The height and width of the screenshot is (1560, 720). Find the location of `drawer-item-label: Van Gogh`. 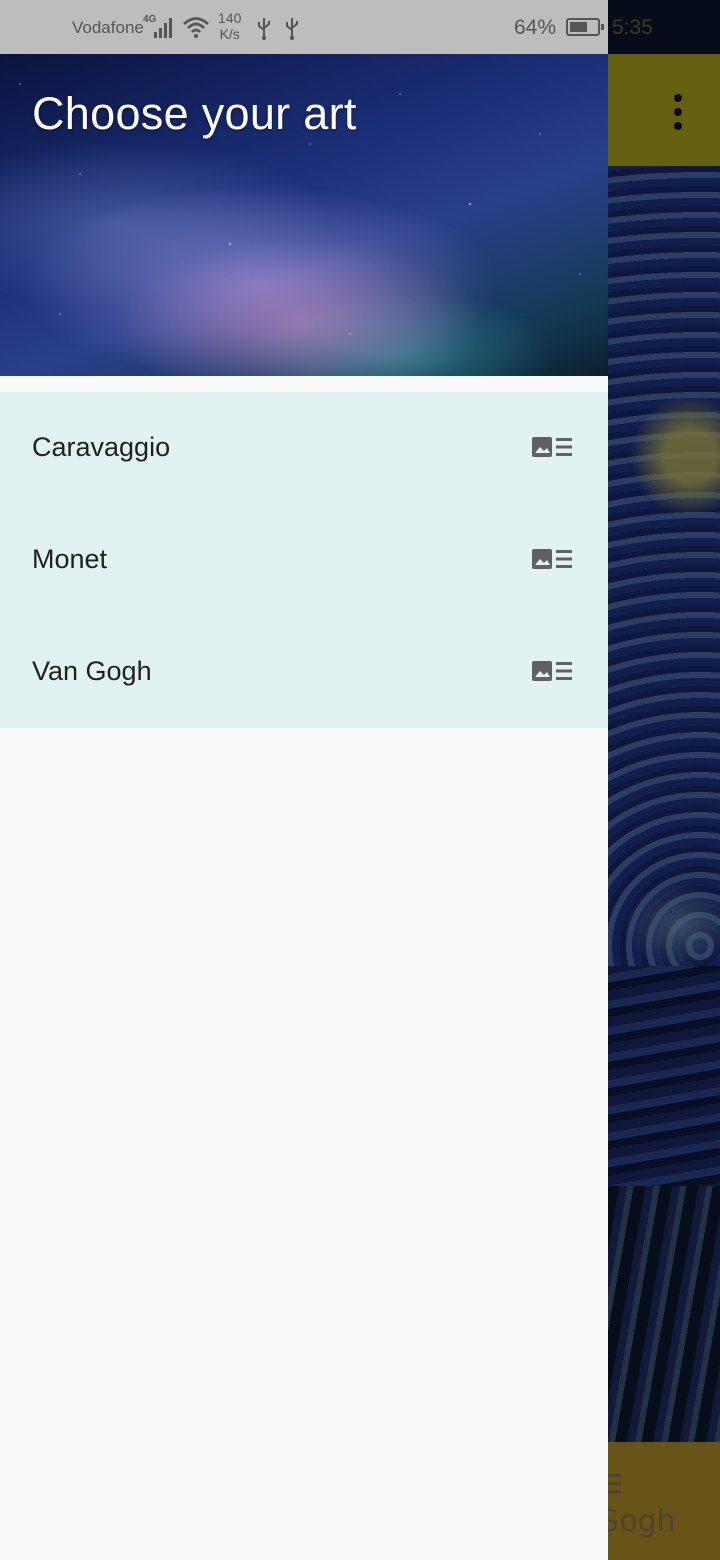

drawer-item-label: Van Gogh is located at coordinates (92, 671).